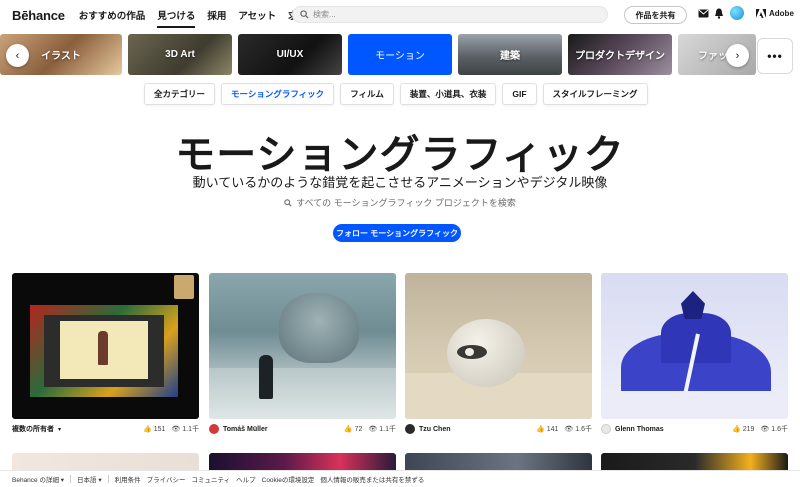 The height and width of the screenshot is (487, 800). Describe the element at coordinates (257, 15) in the screenshot. I see `nav-assets: アセット` at that location.